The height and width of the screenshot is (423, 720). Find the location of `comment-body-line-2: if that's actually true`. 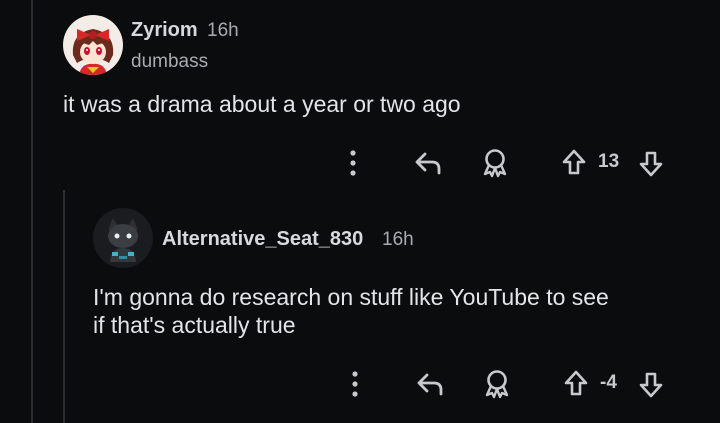

comment-body-line-2: if that's actually true is located at coordinates (194, 325).